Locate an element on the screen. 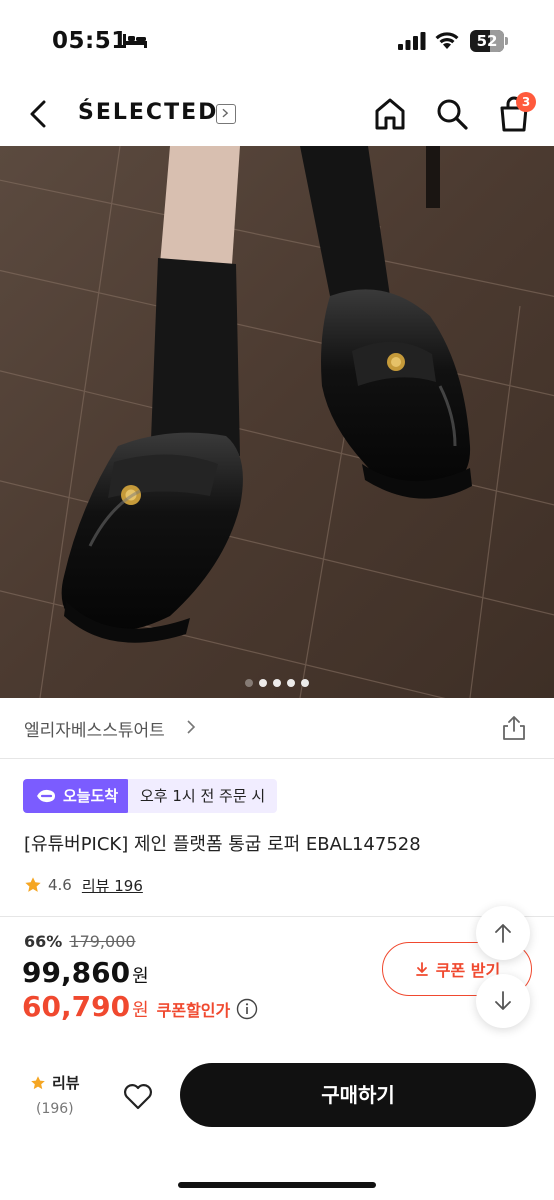  home-indicator is located at coordinates (277, 1185).